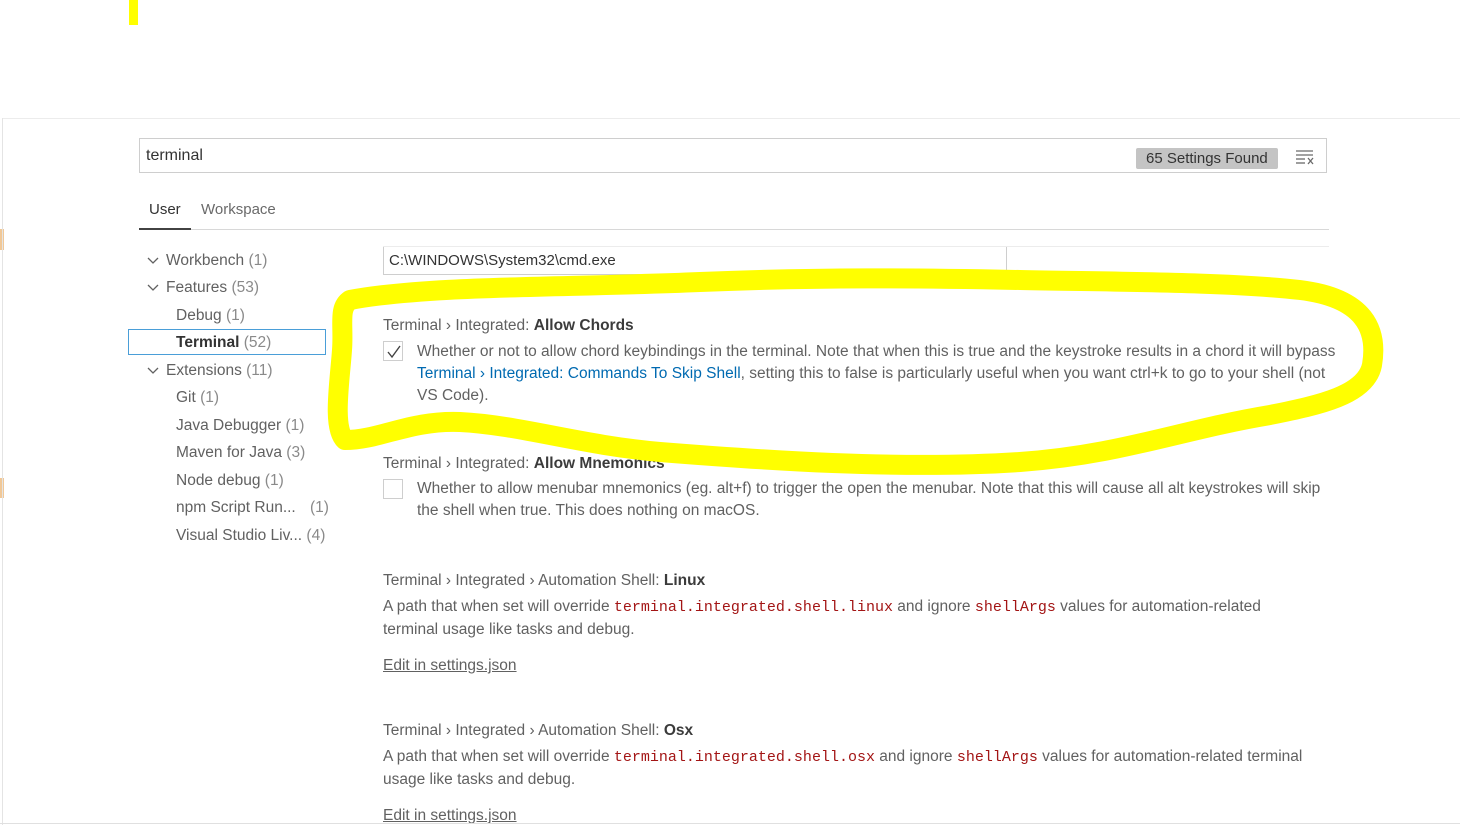 This screenshot has width=1460, height=825. Describe the element at coordinates (524, 463) in the screenshot. I see `setting-title-allow-mnemonics: Terminal › Integrated: Allow Mnemonics` at that location.